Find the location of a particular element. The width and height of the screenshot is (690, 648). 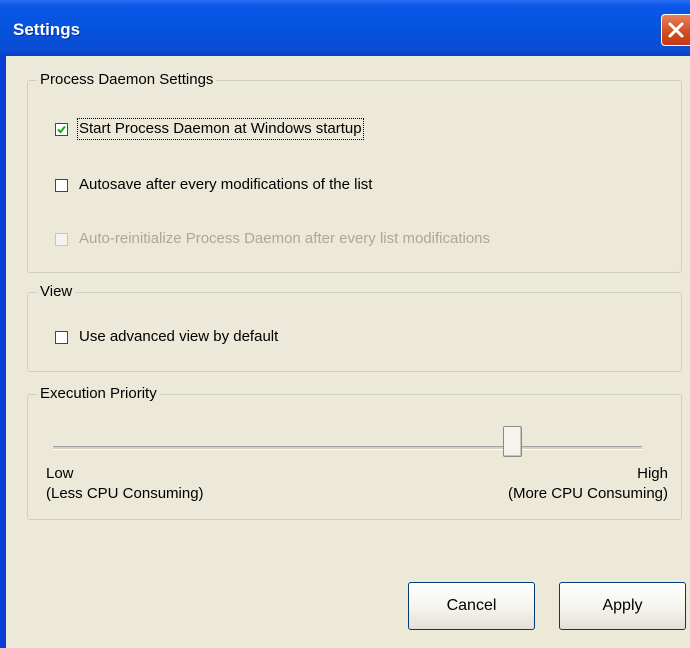

autosave-checkbox is located at coordinates (61, 185).